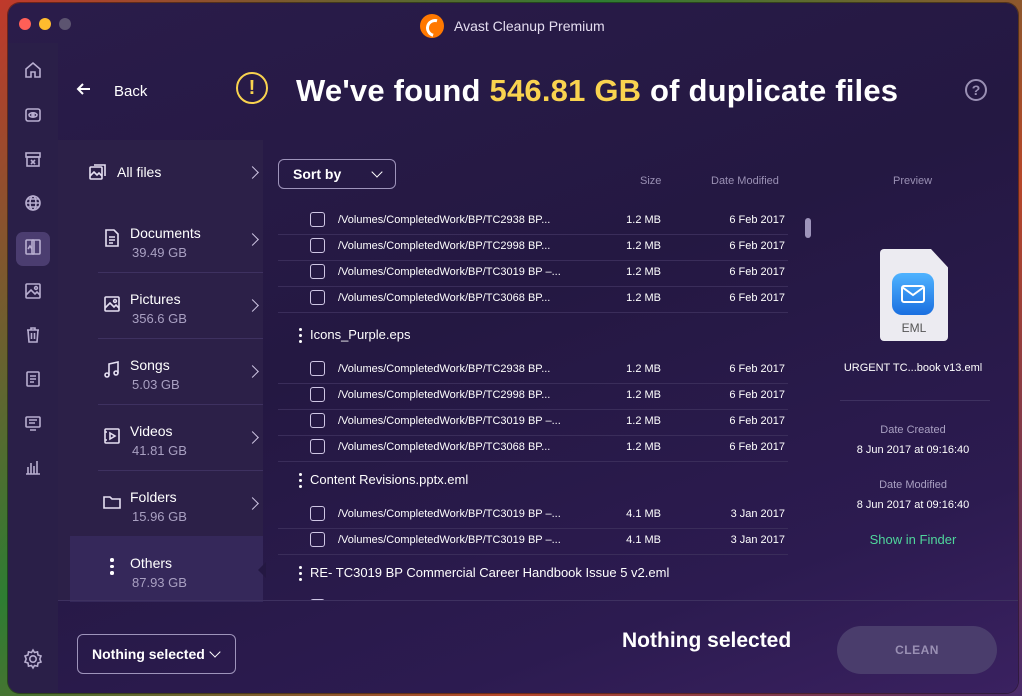 The image size is (1022, 696). I want to click on category-others: Others 87.93 GB, so click(166, 569).